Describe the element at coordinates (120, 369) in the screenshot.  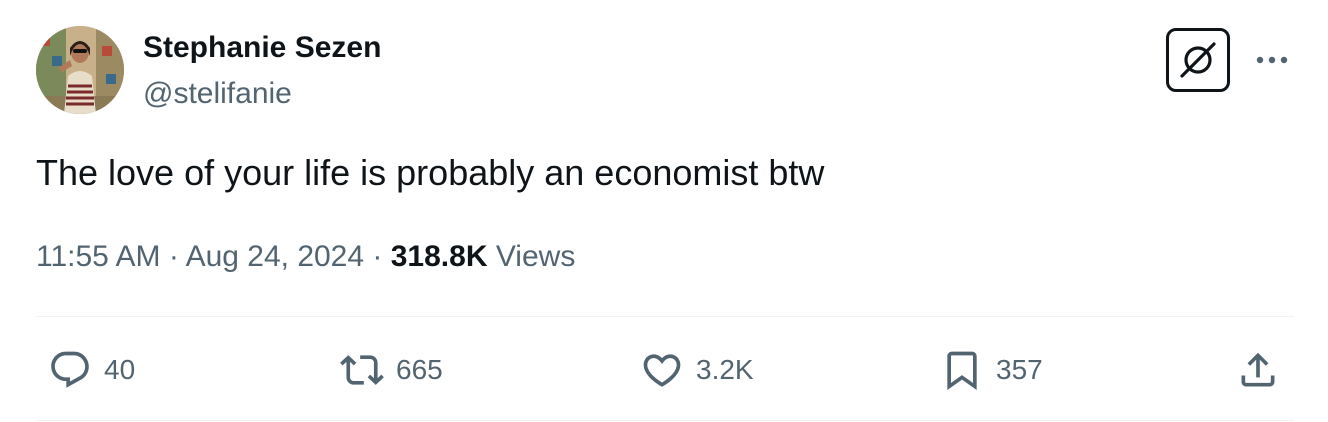
I see `reply-count: 40` at that location.